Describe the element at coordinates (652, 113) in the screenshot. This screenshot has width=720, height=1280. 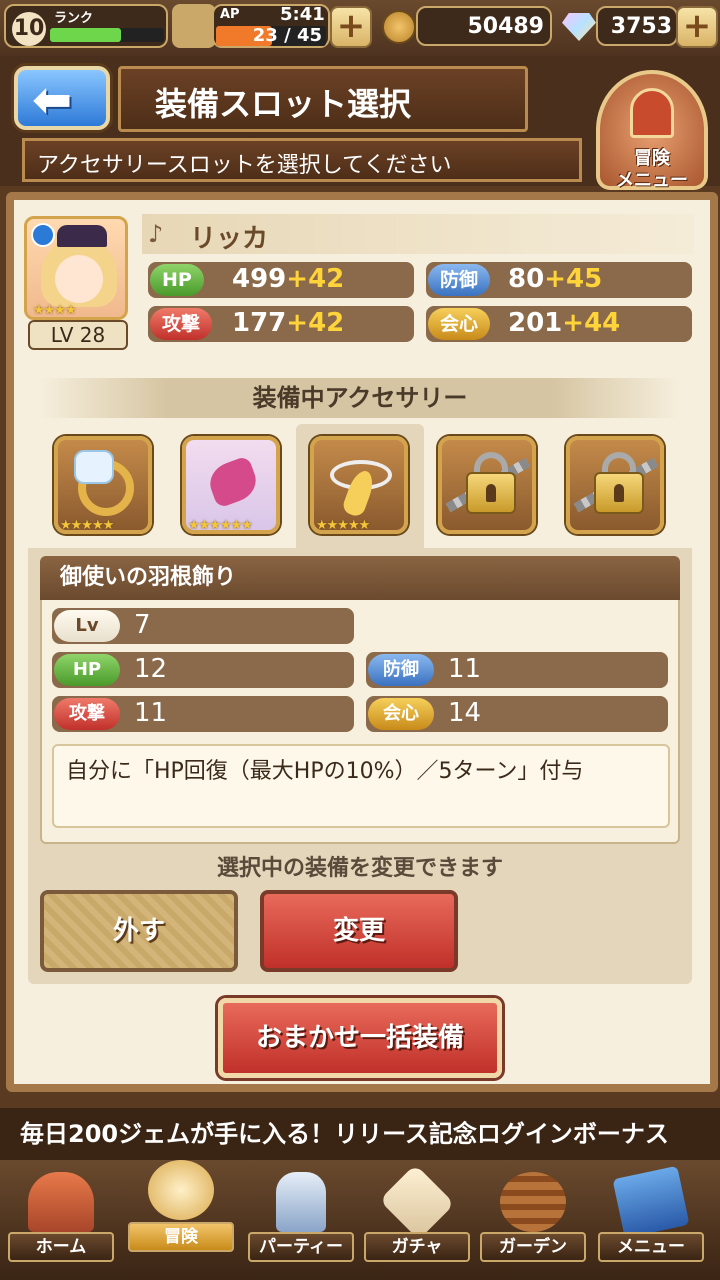
I see `door-icon` at that location.